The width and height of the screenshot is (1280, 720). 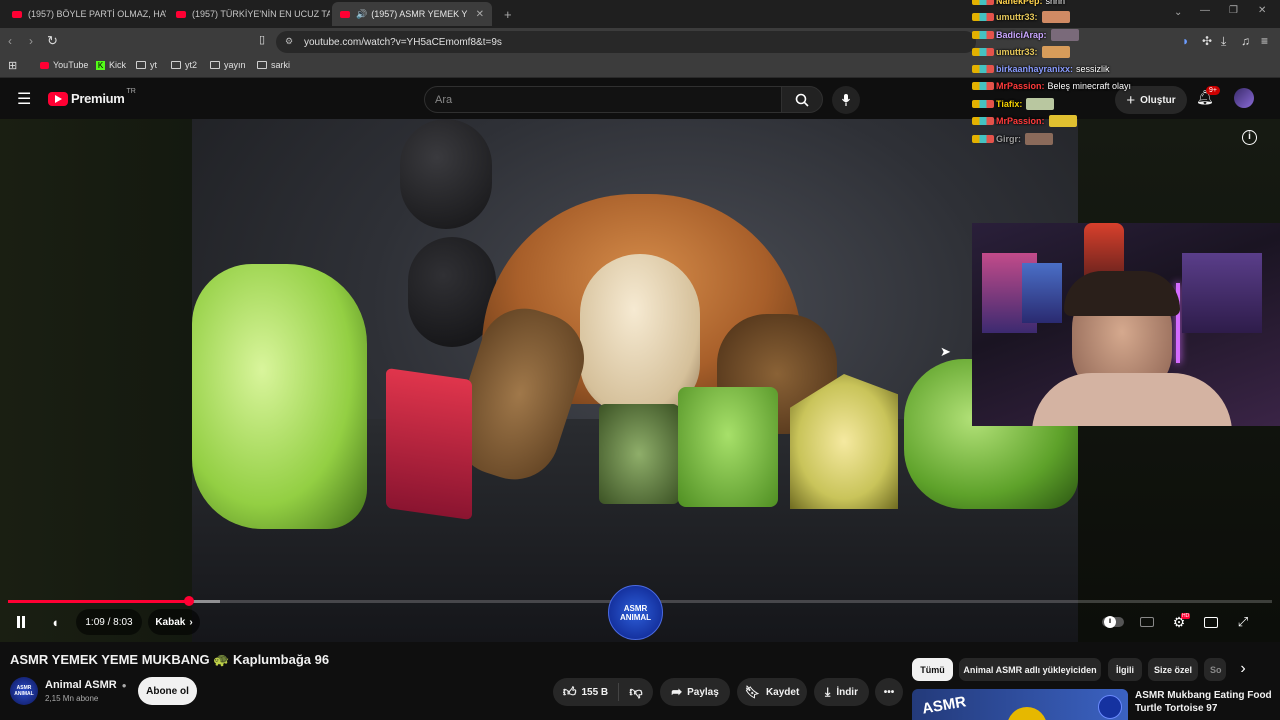 What do you see at coordinates (772, 692) in the screenshot?
I see `save-button: 🔖︎ Kaydet` at bounding box center [772, 692].